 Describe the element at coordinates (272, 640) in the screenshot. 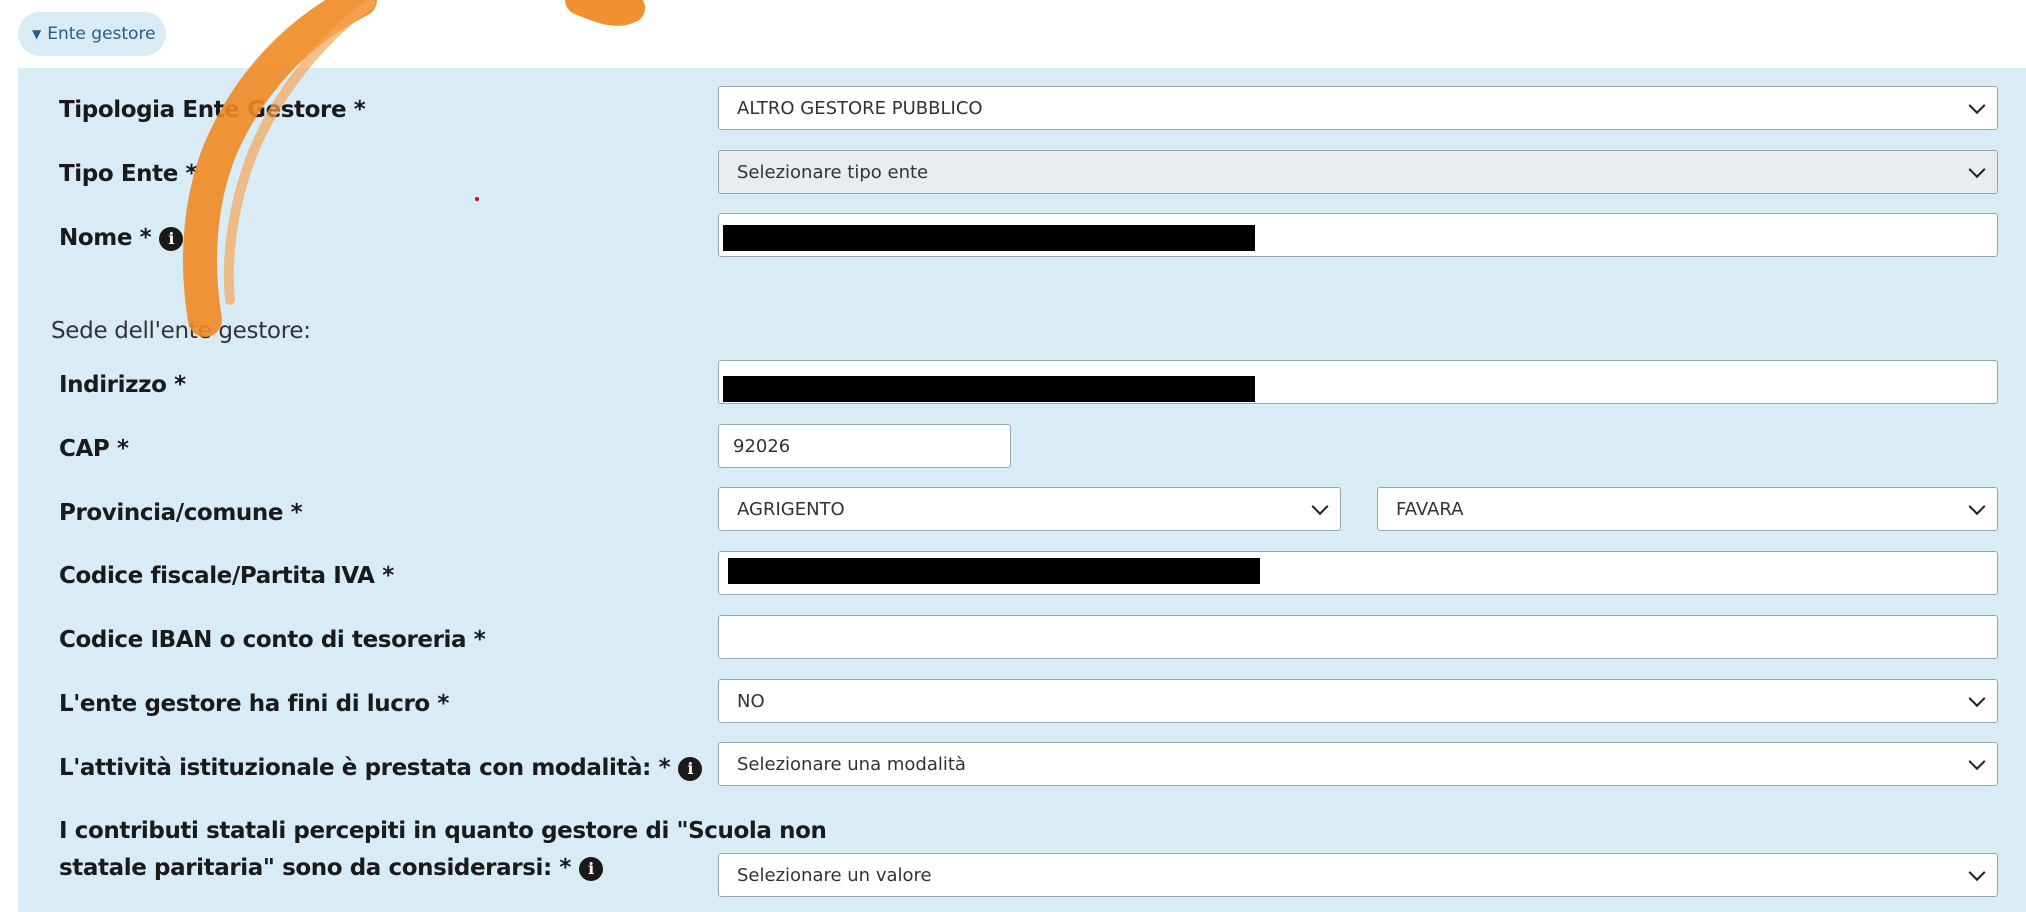

I see `iban-label: Codice IBAN o conto di tesoreria *` at that location.